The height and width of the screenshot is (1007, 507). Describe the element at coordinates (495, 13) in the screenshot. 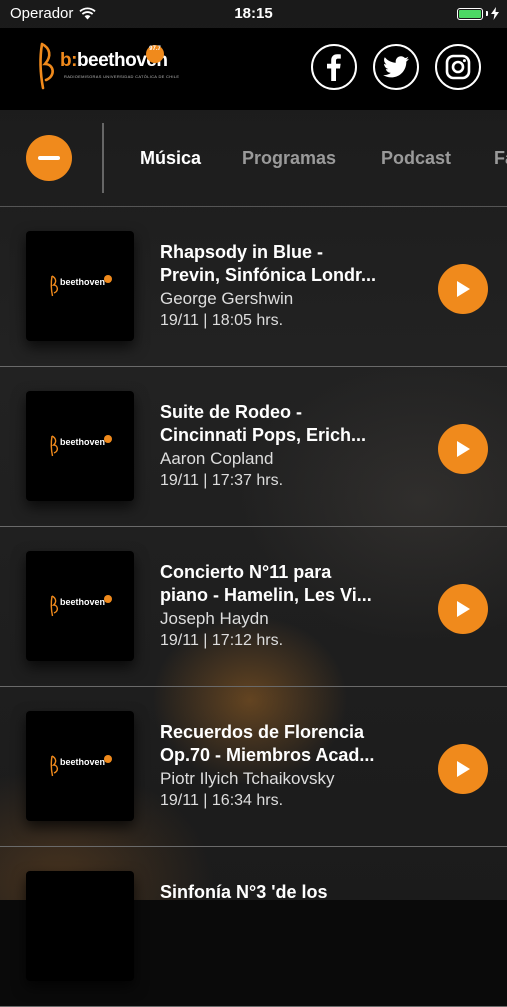

I see `charging-icon` at that location.